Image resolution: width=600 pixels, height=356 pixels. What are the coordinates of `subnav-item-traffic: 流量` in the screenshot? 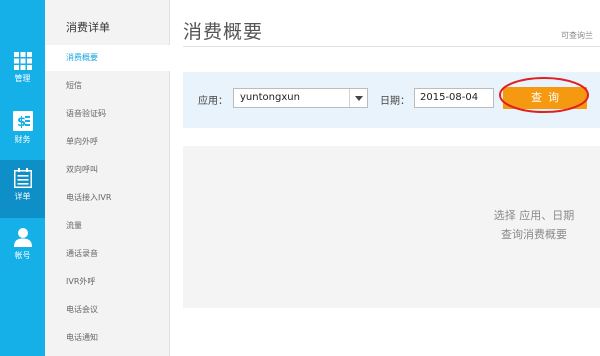 It's located at (107, 226).